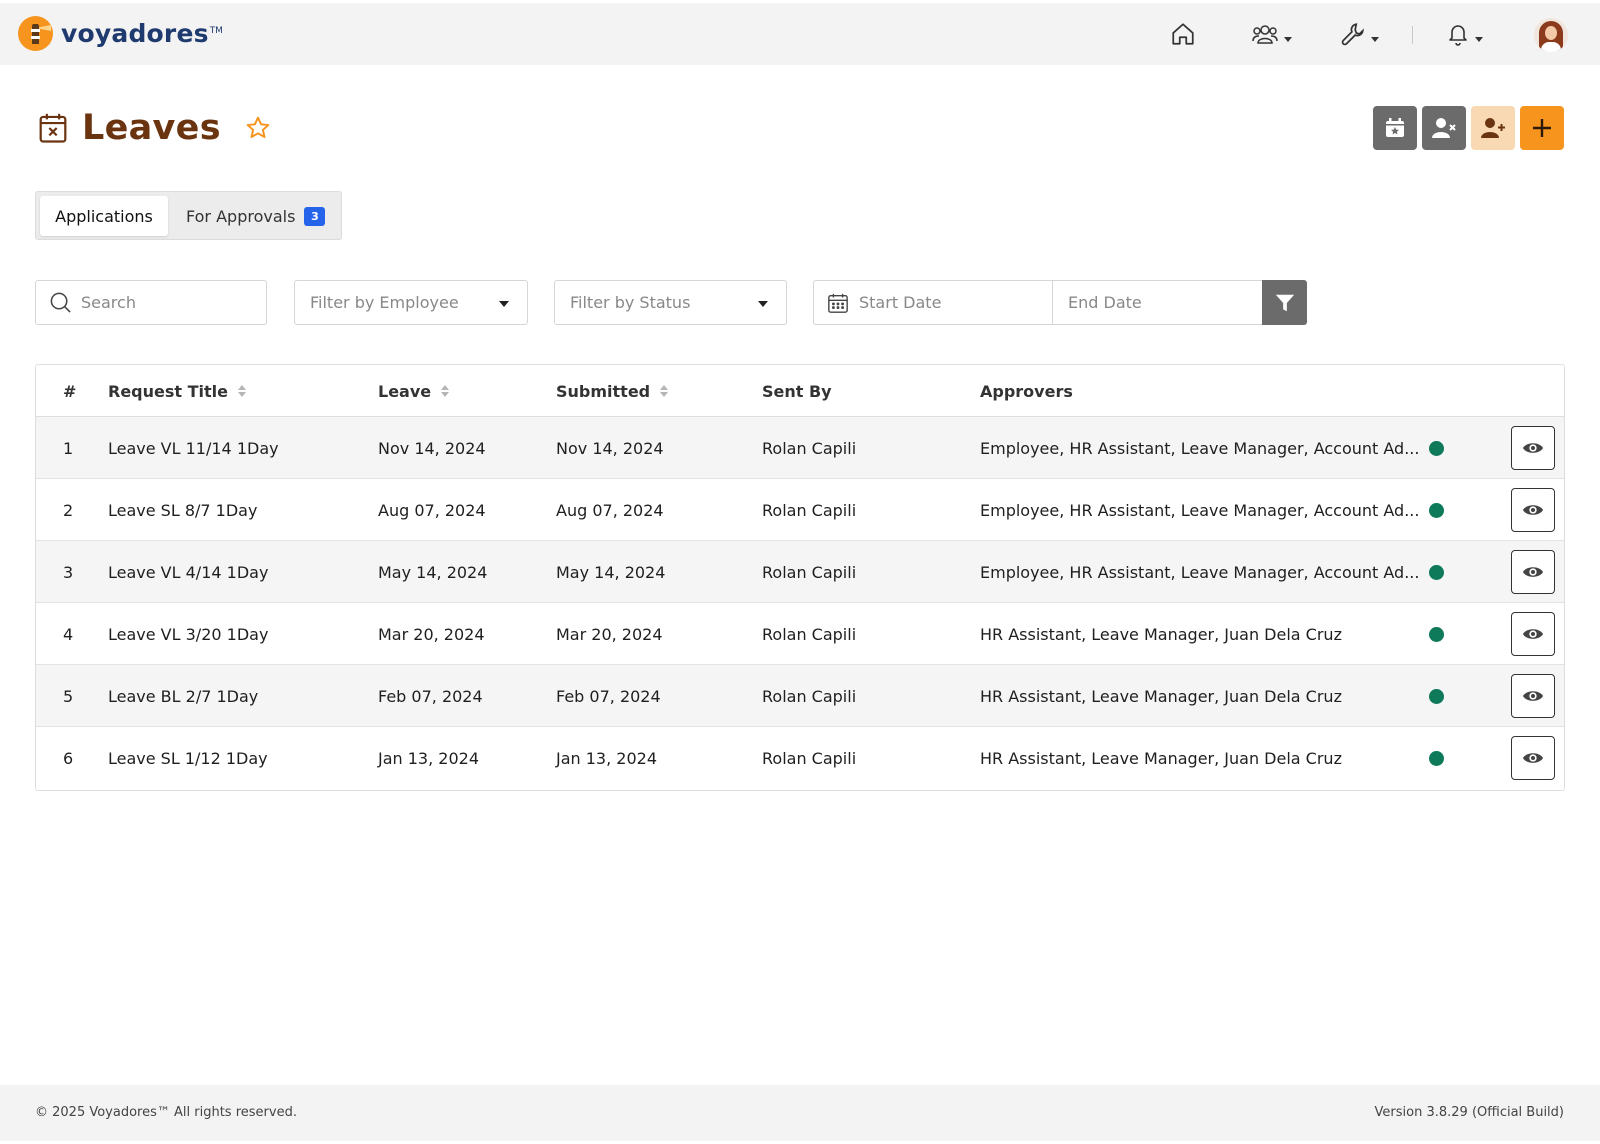  I want to click on search-icon, so click(60, 302).